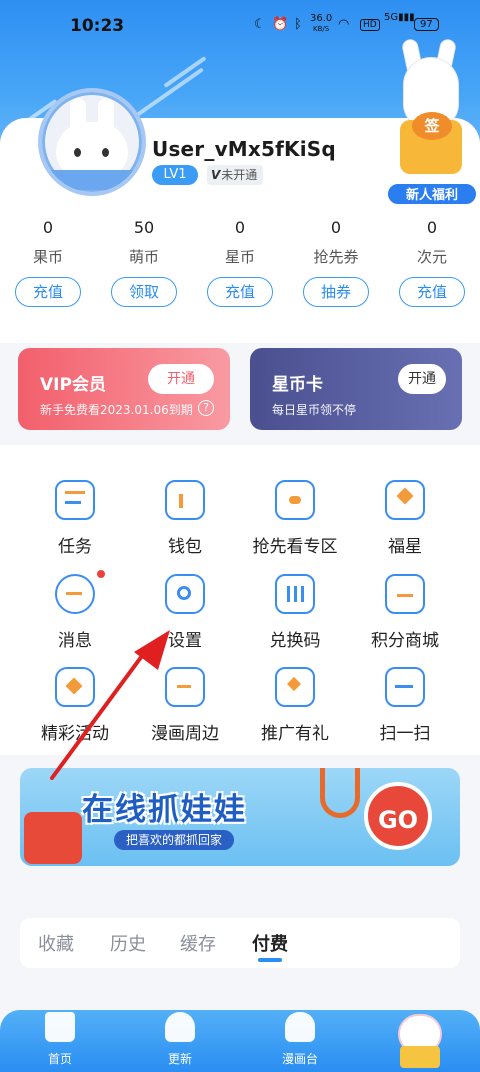 The width and height of the screenshot is (480, 1072). Describe the element at coordinates (321, 23) in the screenshot. I see `network-speed: 36.0 KB/S` at that location.